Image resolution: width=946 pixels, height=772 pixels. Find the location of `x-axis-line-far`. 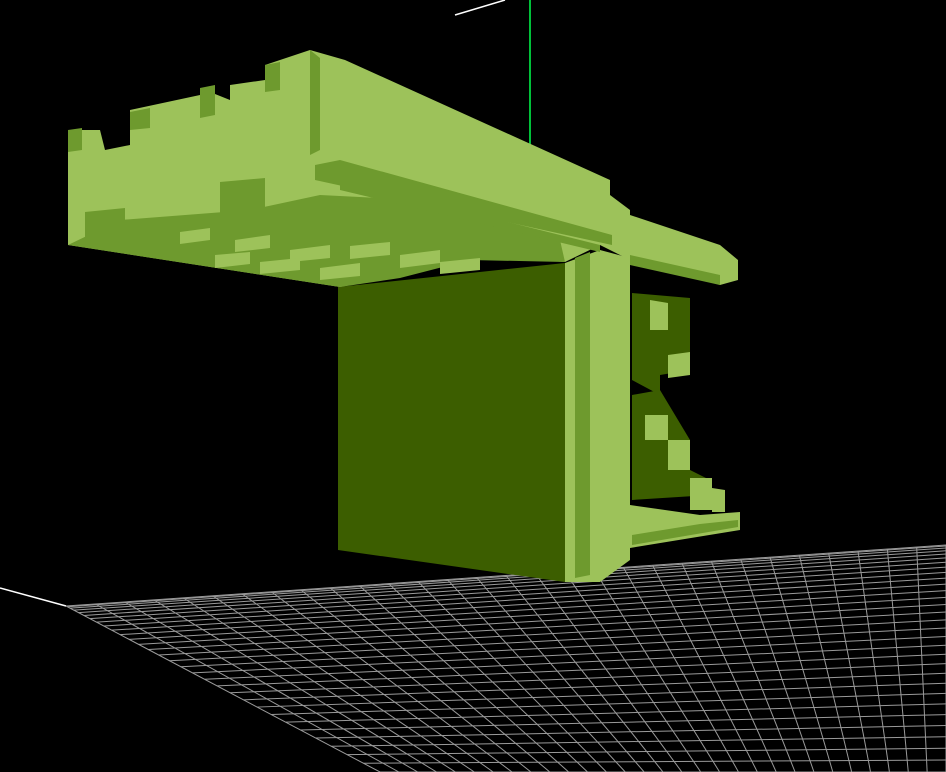

x-axis-line-far is located at coordinates (33, 597).